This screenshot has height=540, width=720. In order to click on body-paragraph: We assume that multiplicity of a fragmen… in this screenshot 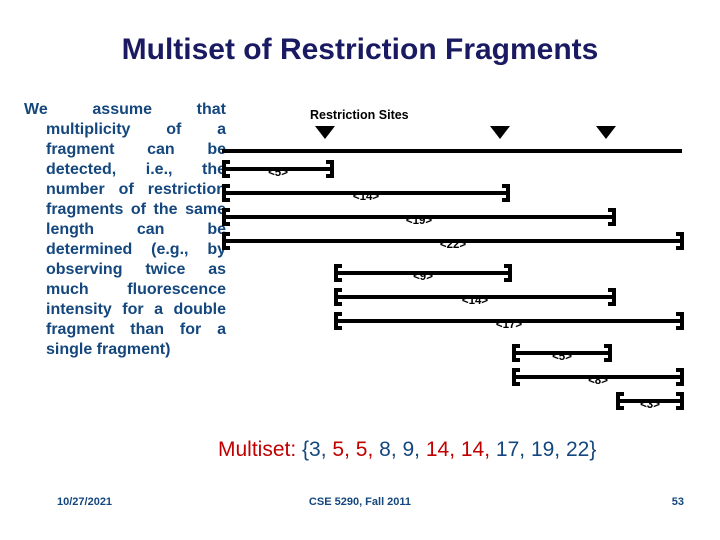, I will do `click(125, 230)`.